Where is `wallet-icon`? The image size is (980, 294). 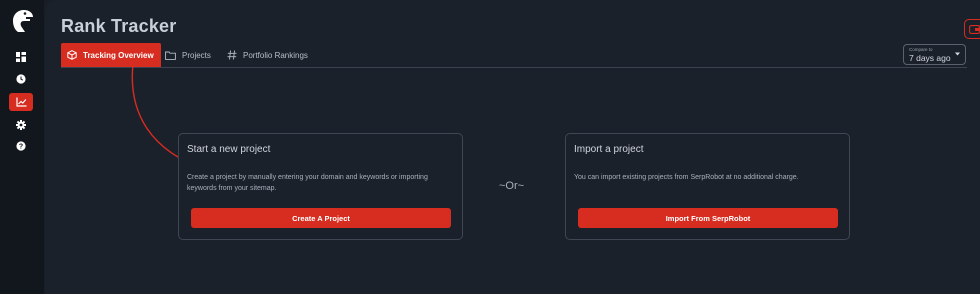 wallet-icon is located at coordinates (974, 29).